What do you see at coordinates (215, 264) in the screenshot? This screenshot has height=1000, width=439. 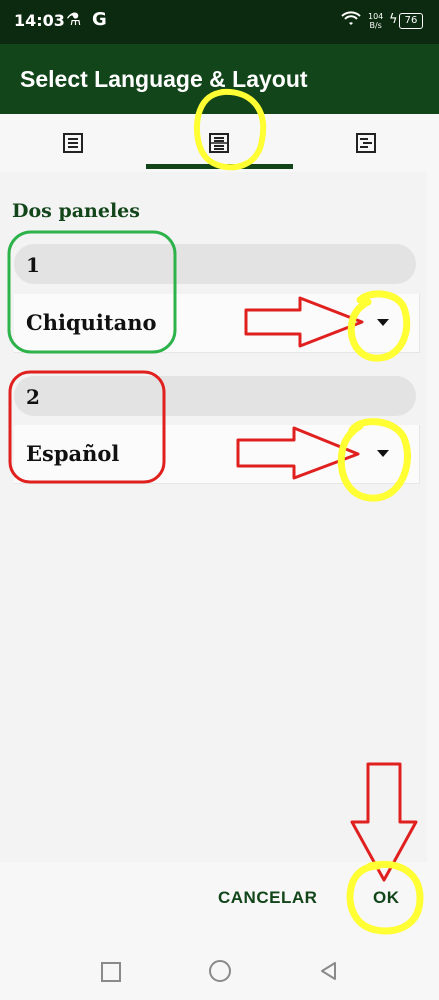 I see `pane-1-header` at bounding box center [215, 264].